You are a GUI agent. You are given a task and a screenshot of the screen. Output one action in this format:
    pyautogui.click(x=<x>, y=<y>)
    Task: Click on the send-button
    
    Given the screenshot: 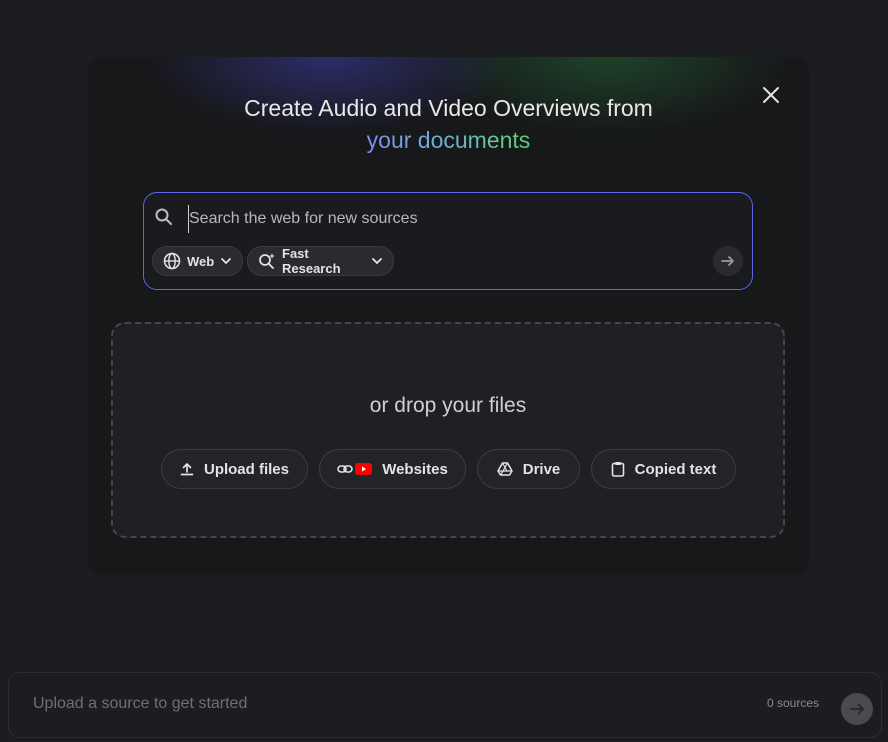 What is the action you would take?
    pyautogui.click(x=857, y=709)
    